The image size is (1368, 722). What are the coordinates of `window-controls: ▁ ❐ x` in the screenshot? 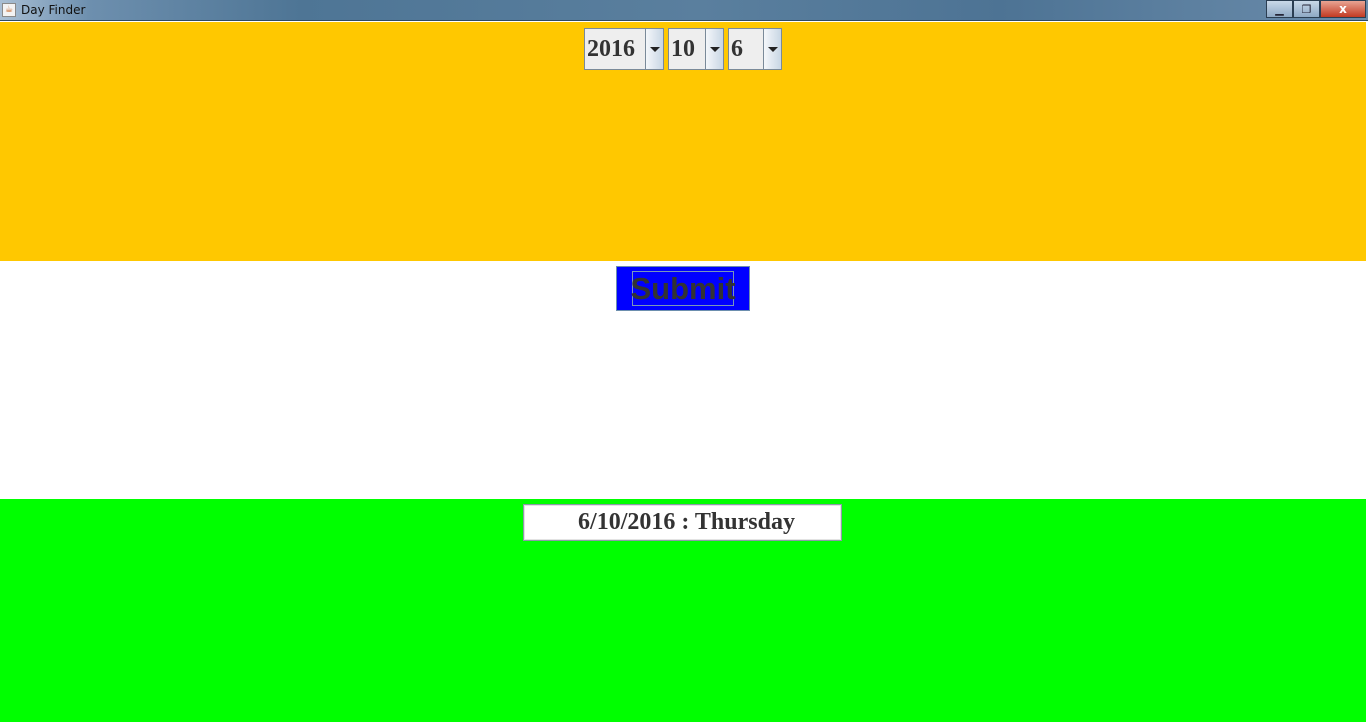 It's located at (1316, 9).